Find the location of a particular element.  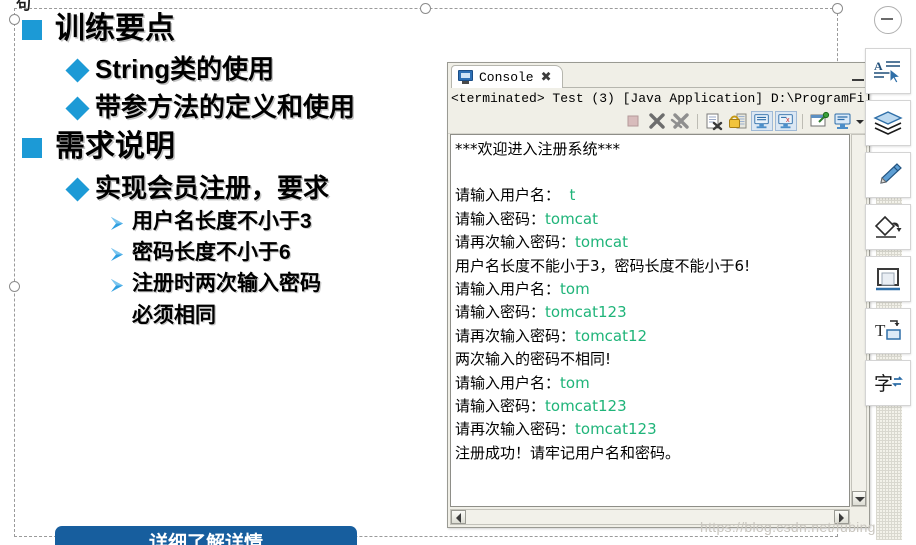

outline-item-member-registration: 实现会员注册，要求 is located at coordinates (234, 188).